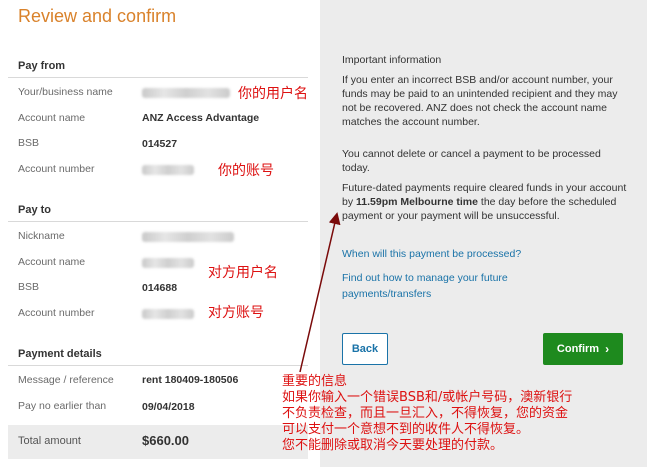 Image resolution: width=647 pixels, height=467 pixels. What do you see at coordinates (160, 144) in the screenshot?
I see `from-bsb-value: 014527` at bounding box center [160, 144].